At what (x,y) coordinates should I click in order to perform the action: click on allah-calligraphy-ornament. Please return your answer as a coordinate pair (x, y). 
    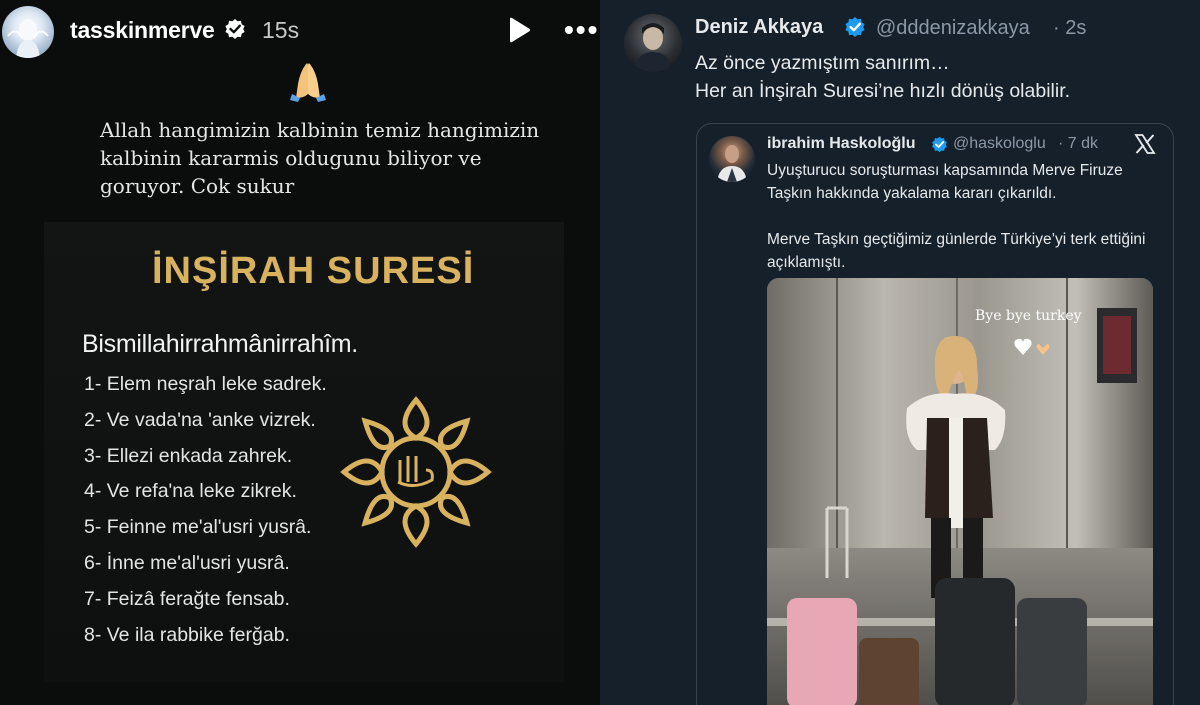
    Looking at the image, I should click on (416, 472).